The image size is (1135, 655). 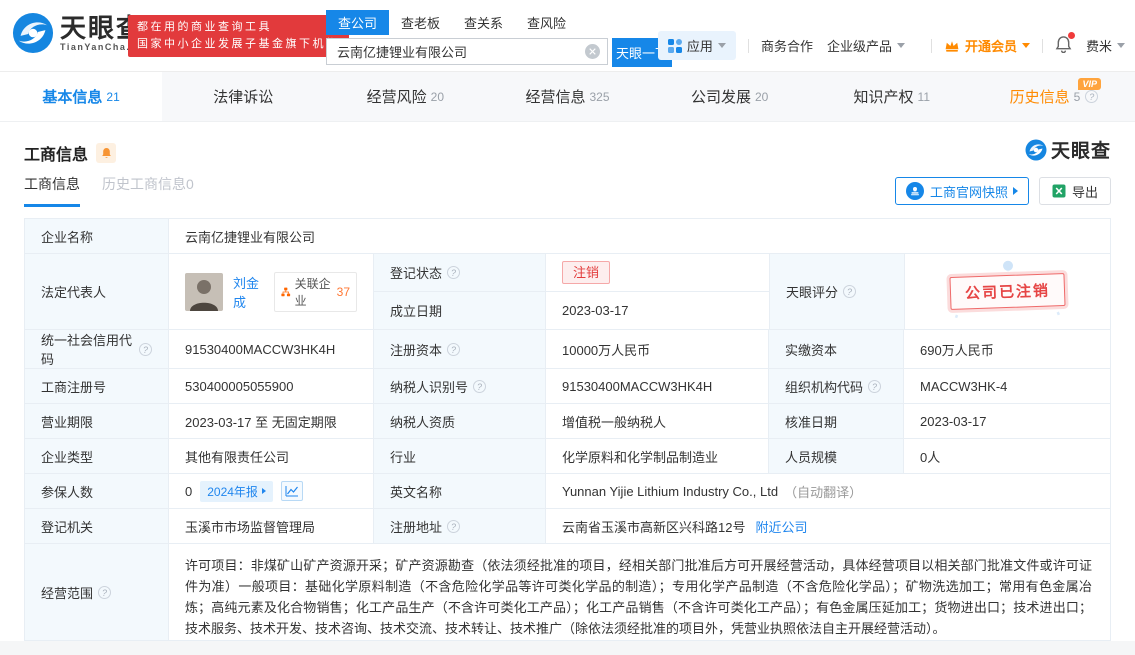 I want to click on search-tabs: 查公司 查老板 查关系 查风险, so click(x=499, y=22).